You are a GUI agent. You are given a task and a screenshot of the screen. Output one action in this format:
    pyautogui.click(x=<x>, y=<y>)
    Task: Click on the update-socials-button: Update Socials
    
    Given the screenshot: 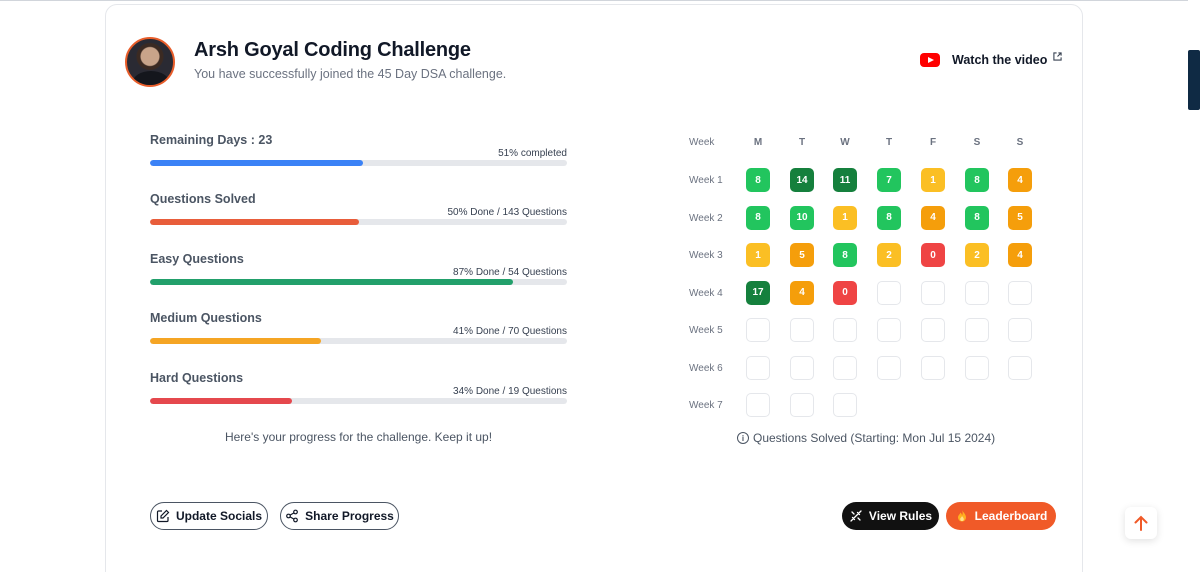 What is the action you would take?
    pyautogui.click(x=209, y=516)
    